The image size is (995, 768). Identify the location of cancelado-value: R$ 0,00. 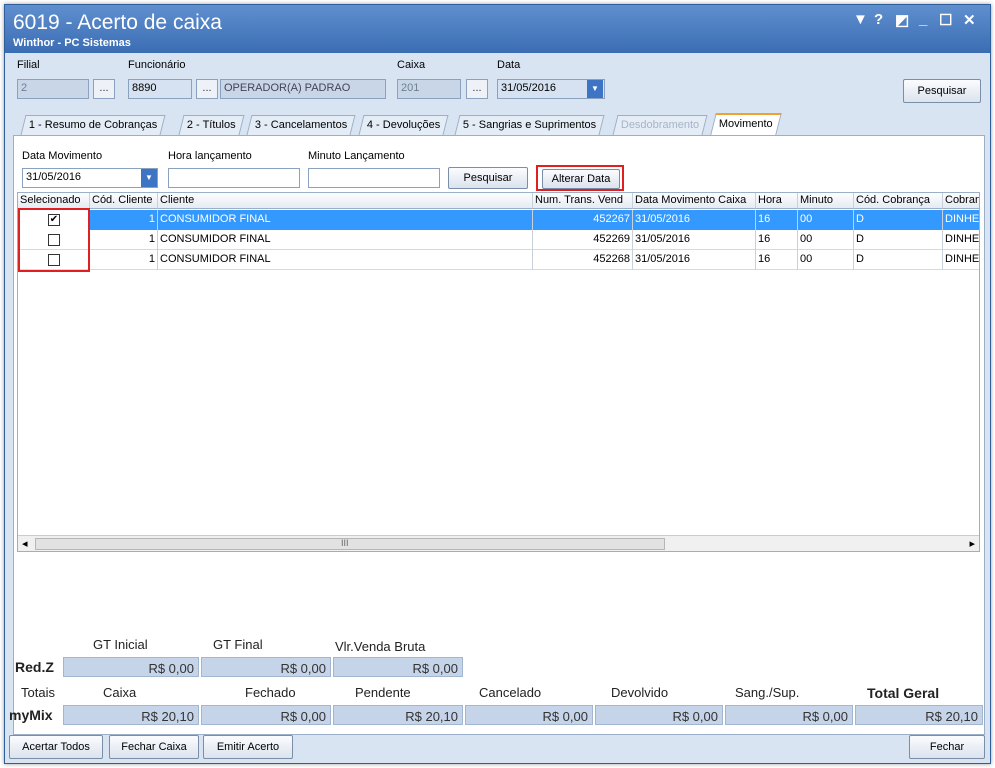
(529, 715).